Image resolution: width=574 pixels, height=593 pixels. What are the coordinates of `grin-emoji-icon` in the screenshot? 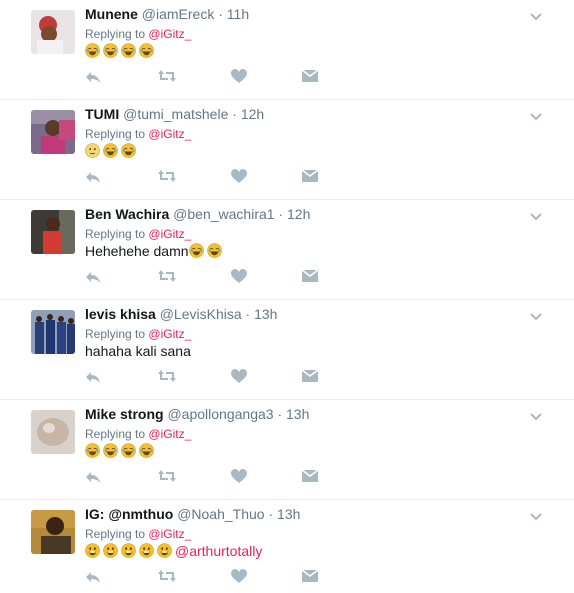 It's located at (128, 550).